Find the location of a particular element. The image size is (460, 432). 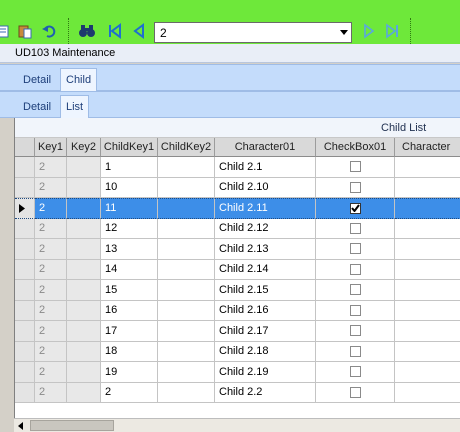

table-row: 2 1 Child 2.1 is located at coordinates (237, 167).